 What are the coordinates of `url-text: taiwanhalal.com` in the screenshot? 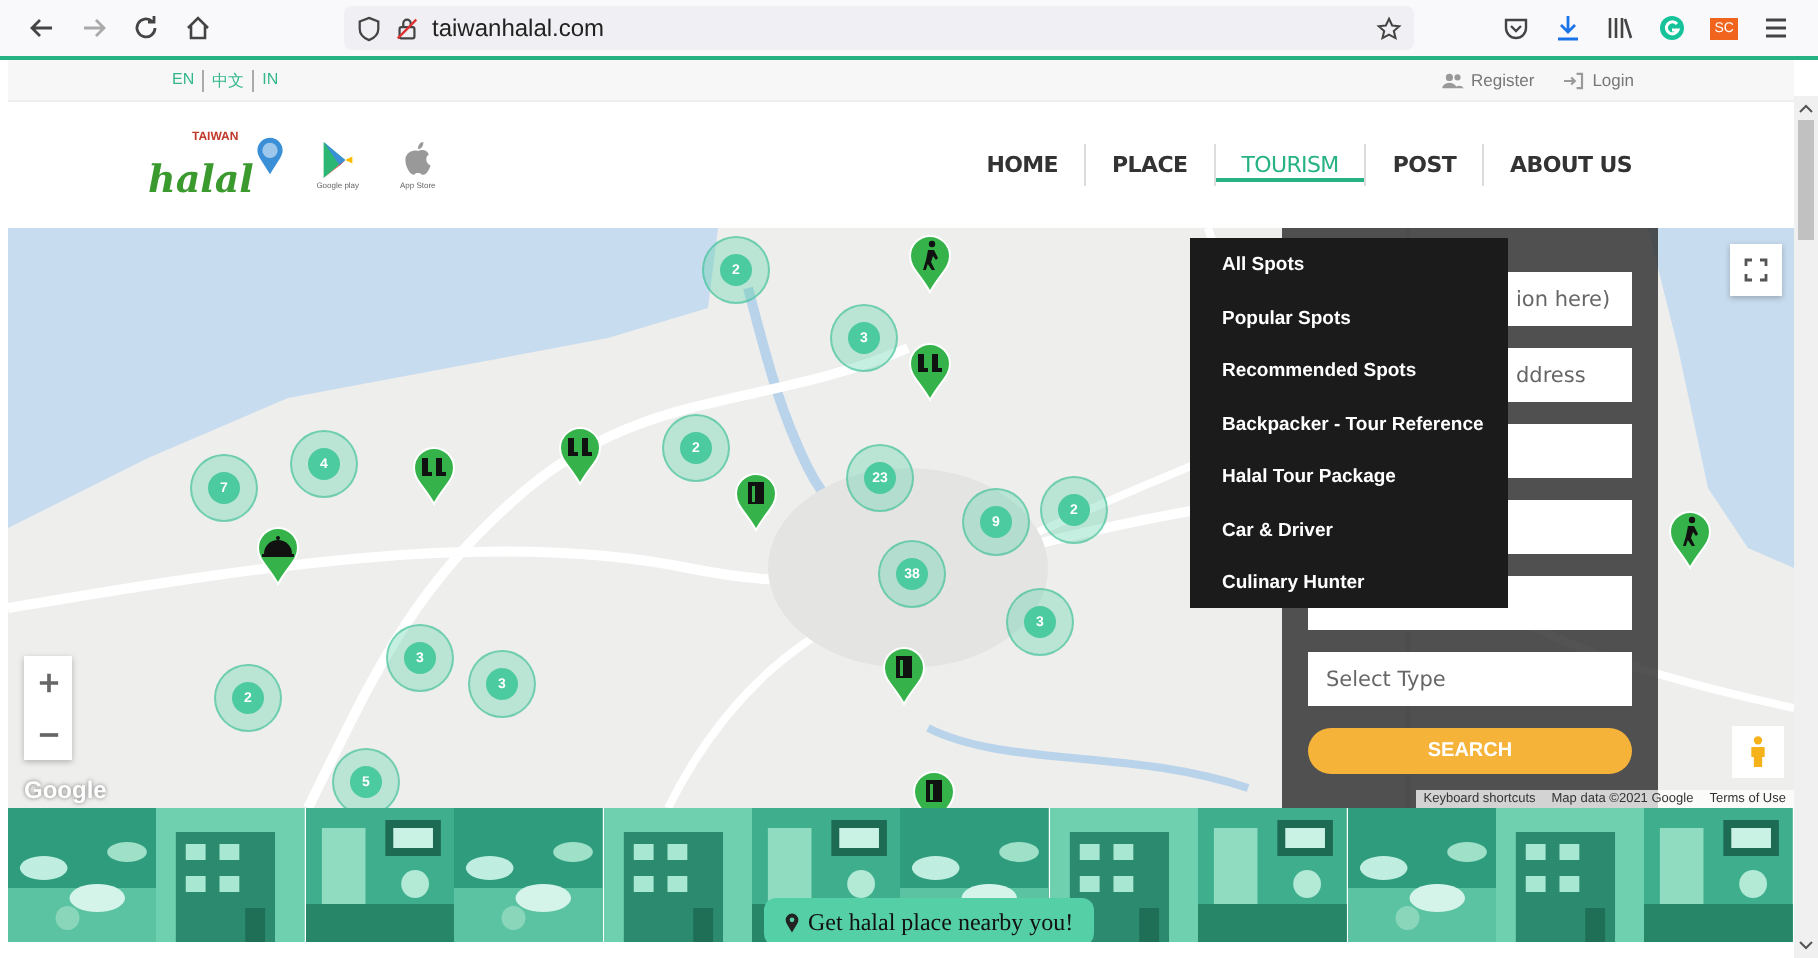 It's located at (519, 28).